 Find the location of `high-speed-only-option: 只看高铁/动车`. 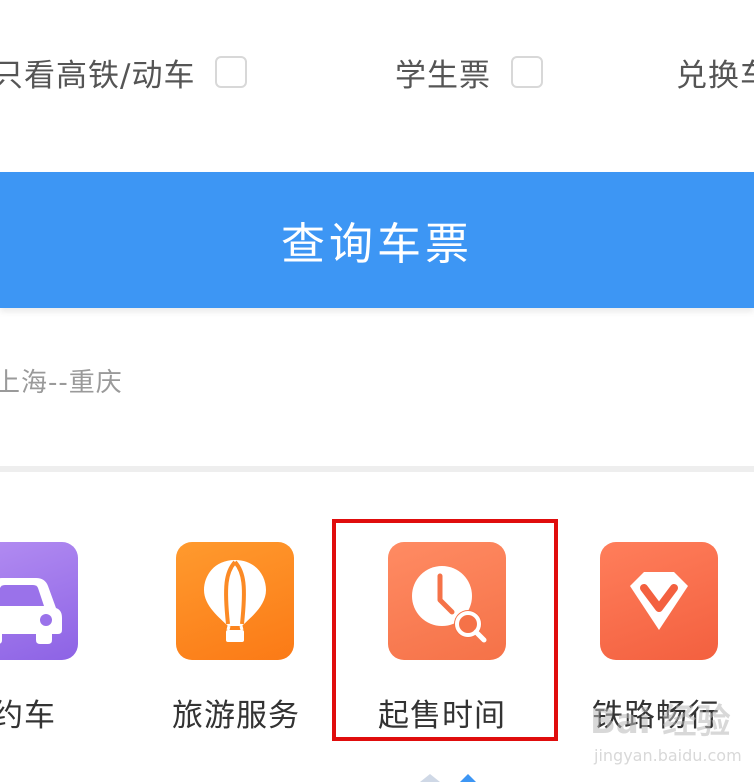

high-speed-only-option: 只看高铁/动车 is located at coordinates (124, 72).